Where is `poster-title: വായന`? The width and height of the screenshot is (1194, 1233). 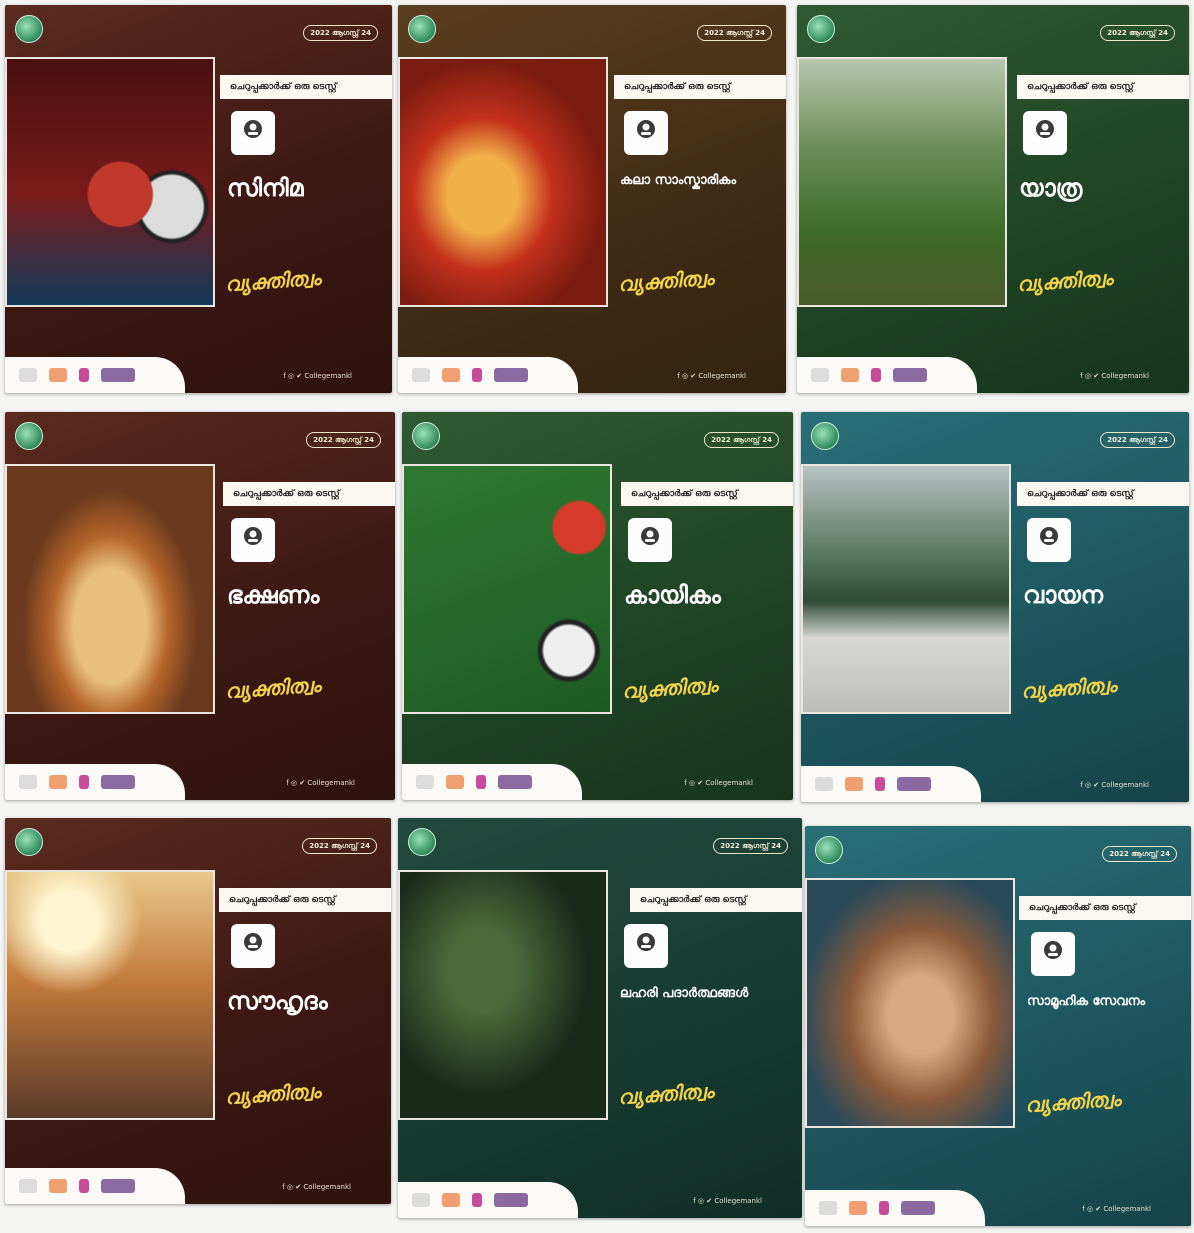
poster-title: വായന is located at coordinates (1063, 594).